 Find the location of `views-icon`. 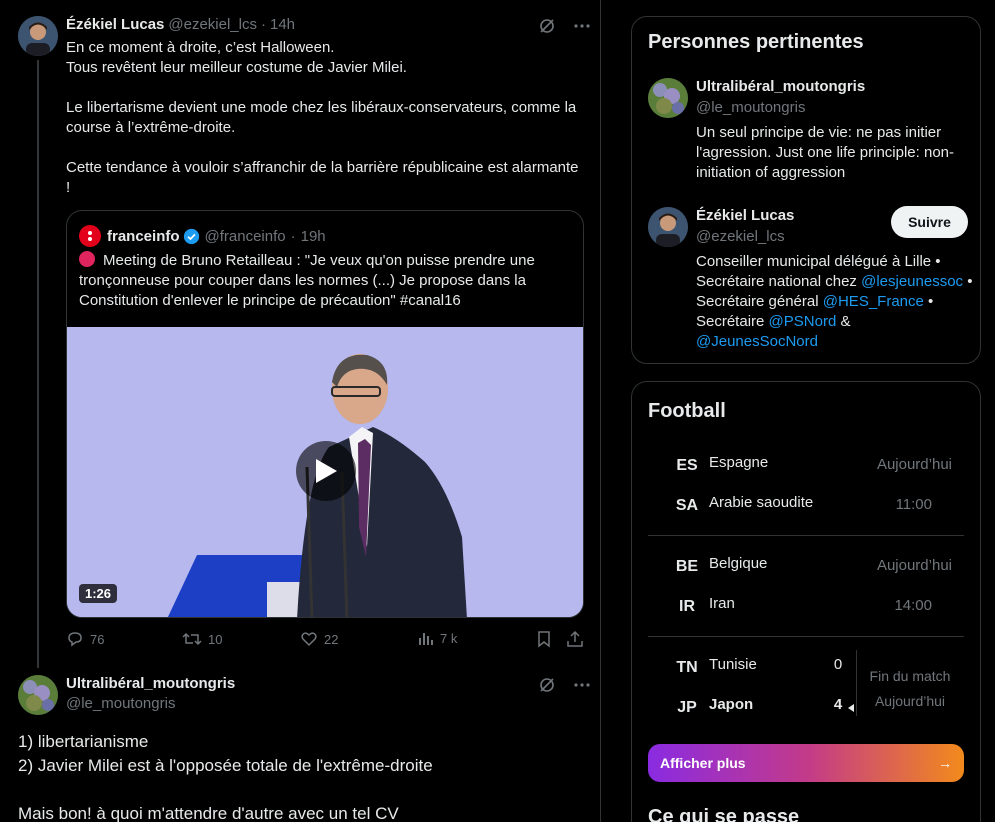

views-icon is located at coordinates (426, 639).